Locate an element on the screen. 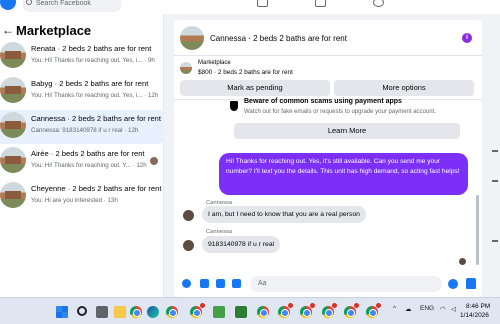  windows-taskbar: ^ ☁ ENG ◠ ◁ 8:46 PM 1/14/2026 is located at coordinates (250, 310).